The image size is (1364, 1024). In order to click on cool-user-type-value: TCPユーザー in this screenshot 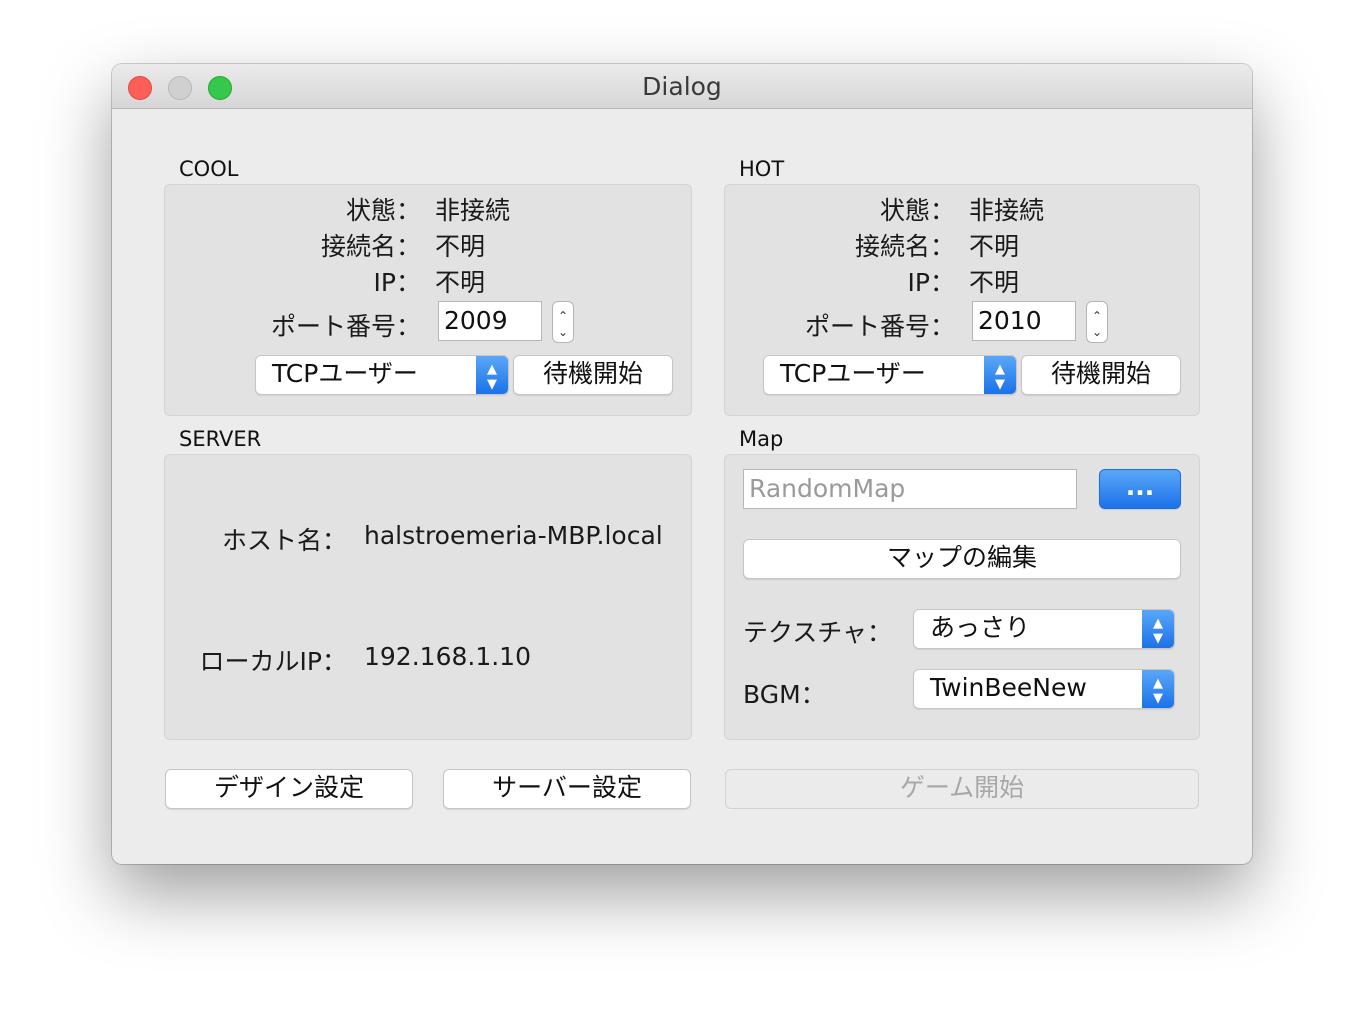, I will do `click(345, 373)`.